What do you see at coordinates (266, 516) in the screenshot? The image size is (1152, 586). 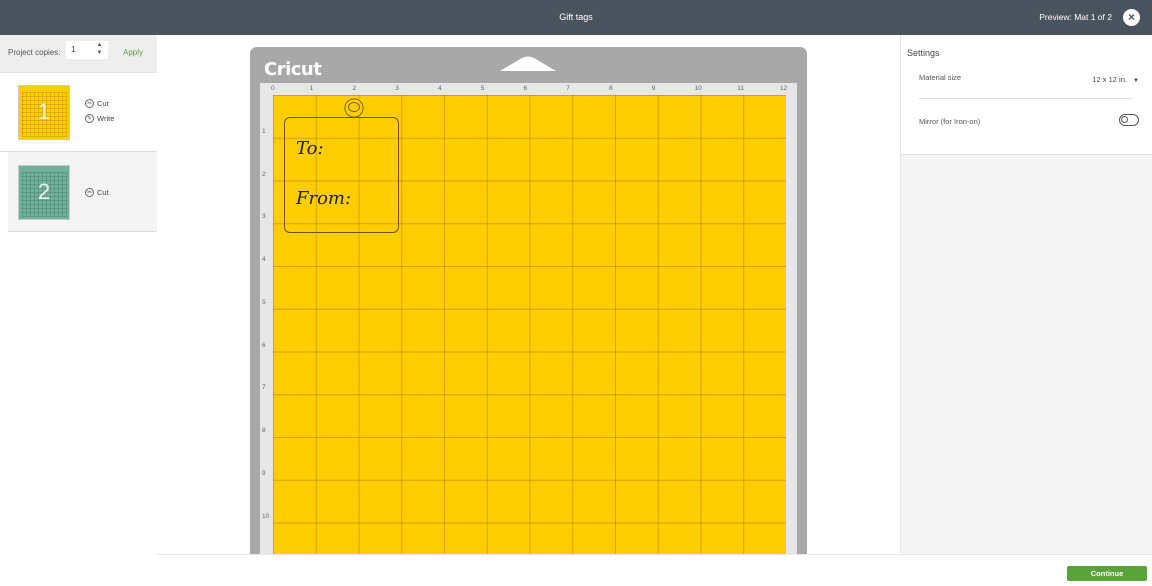 I see `ruler-left-tick: 10` at bounding box center [266, 516].